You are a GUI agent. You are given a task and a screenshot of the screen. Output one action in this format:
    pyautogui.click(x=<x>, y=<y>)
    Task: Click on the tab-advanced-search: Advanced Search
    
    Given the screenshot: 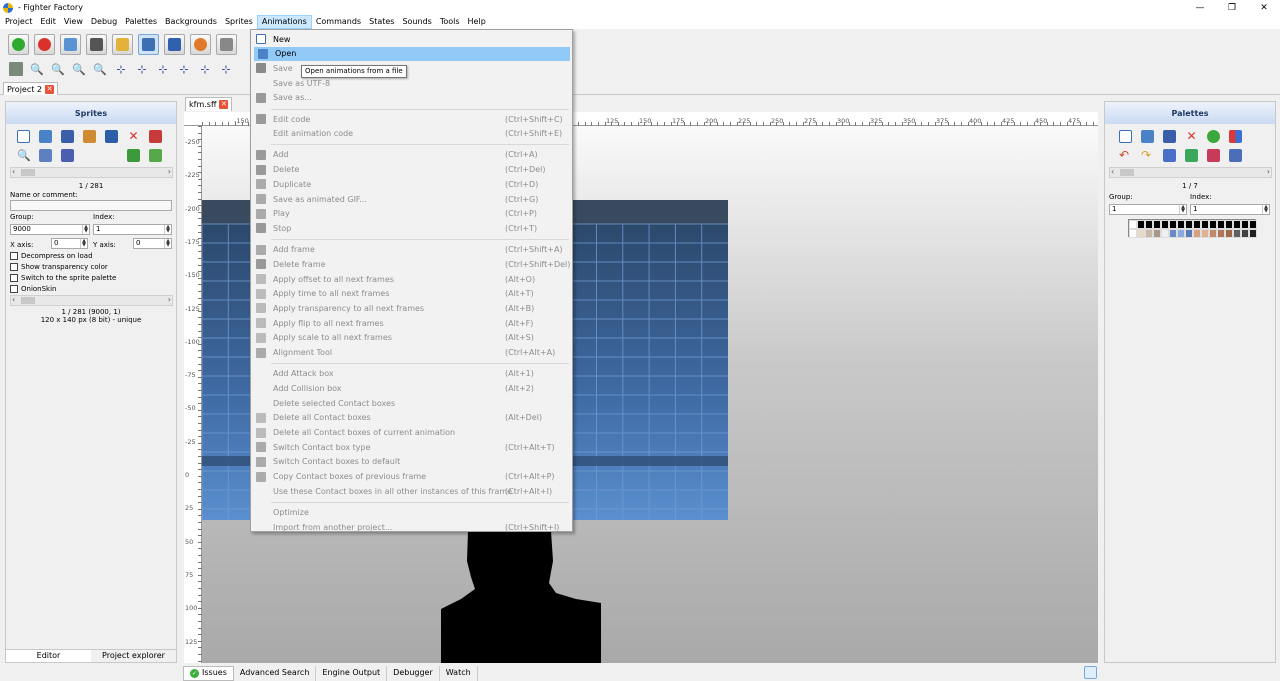 What is the action you would take?
    pyautogui.click(x=275, y=673)
    